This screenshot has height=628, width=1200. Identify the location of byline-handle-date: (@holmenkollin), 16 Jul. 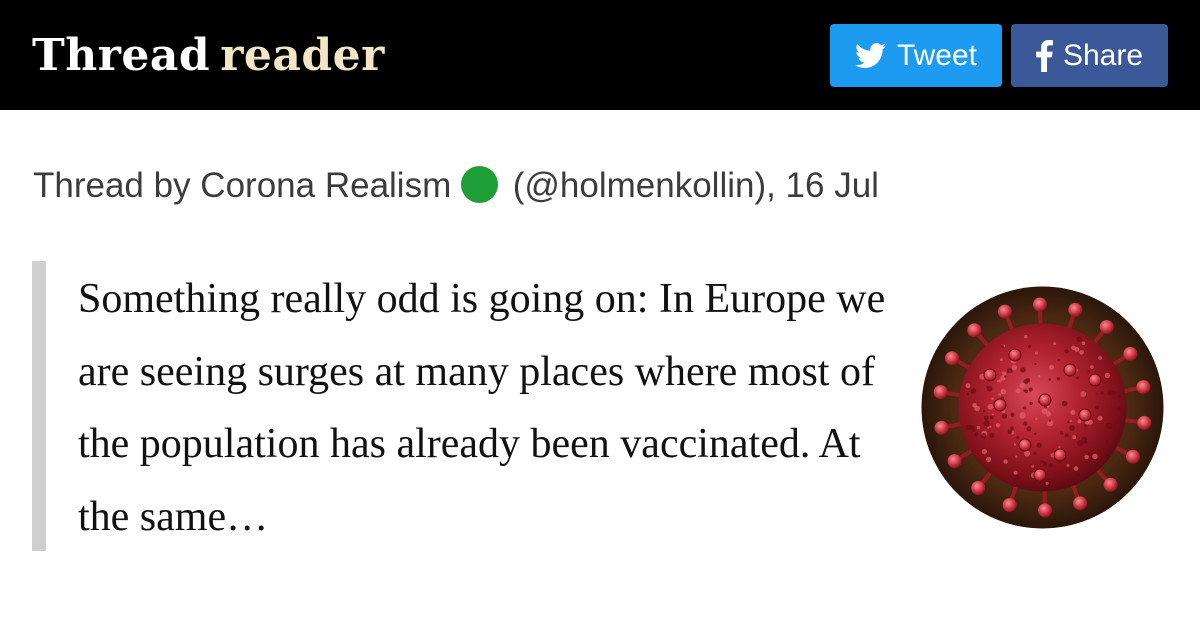
(695, 185).